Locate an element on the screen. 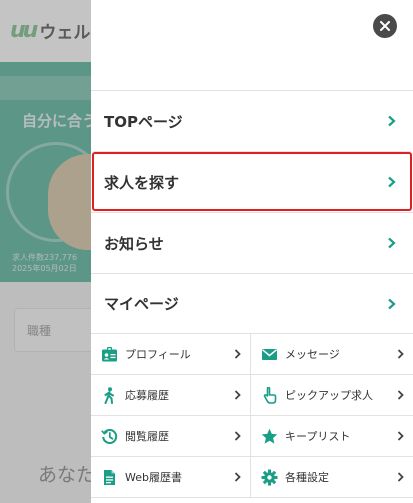 The image size is (413, 503). menu-item-mypage: マイページ is located at coordinates (252, 303).